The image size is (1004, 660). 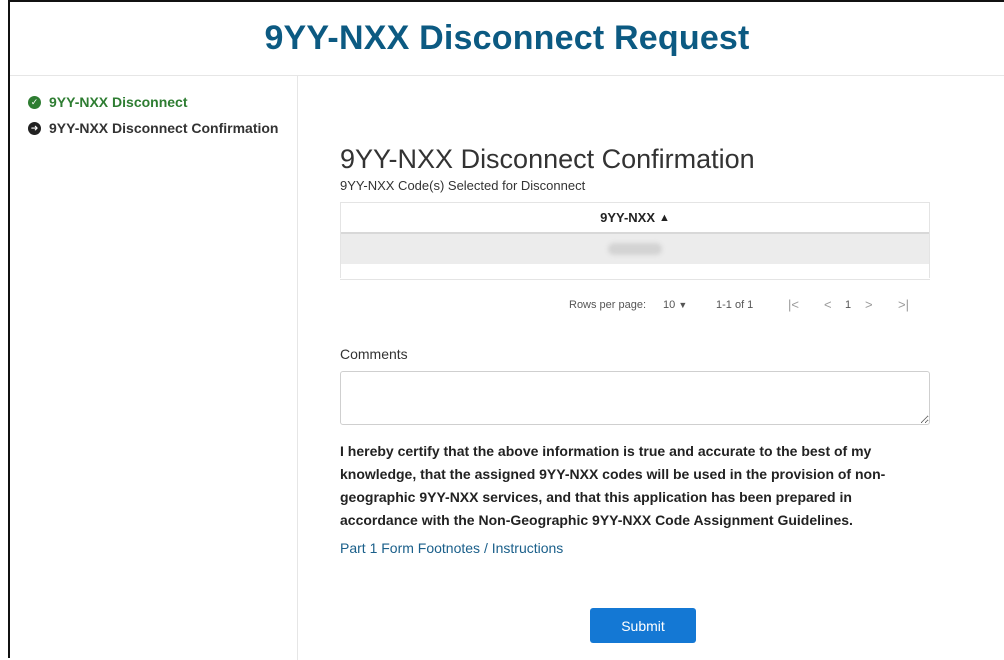 I want to click on rows-per-page-value: 10, so click(x=669, y=305).